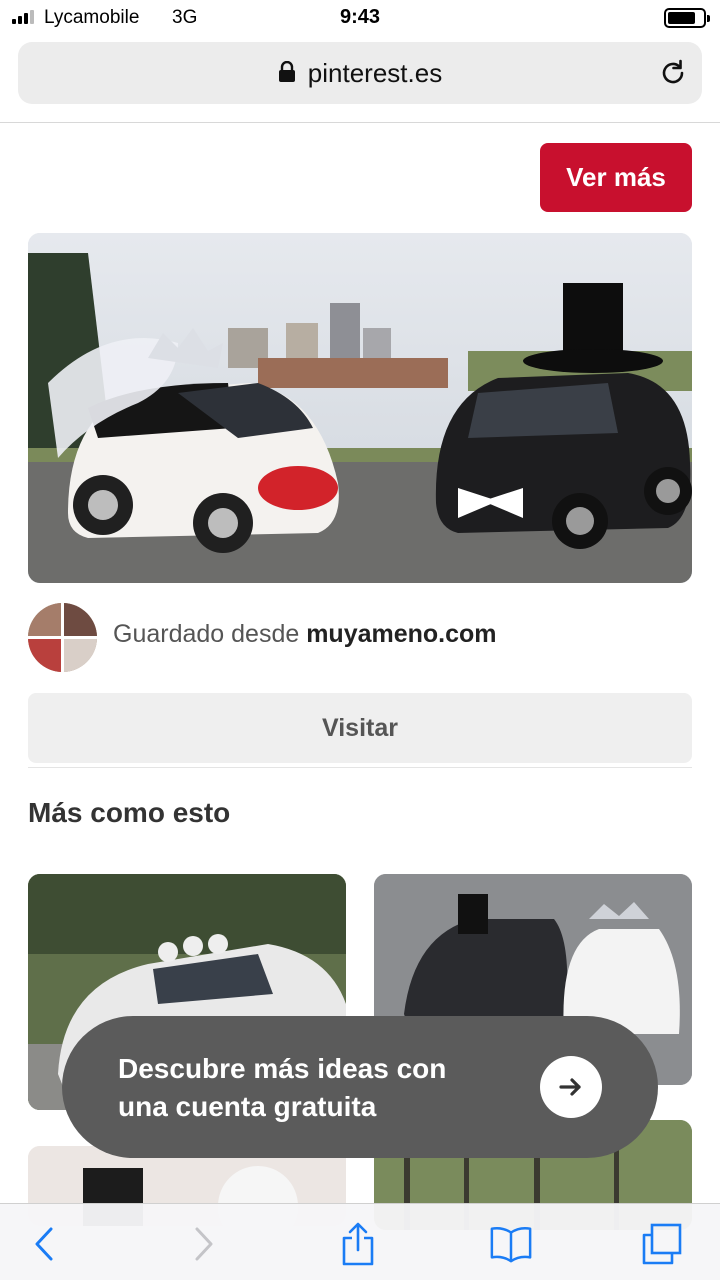  Describe the element at coordinates (673, 73) in the screenshot. I see `reload-icon` at that location.